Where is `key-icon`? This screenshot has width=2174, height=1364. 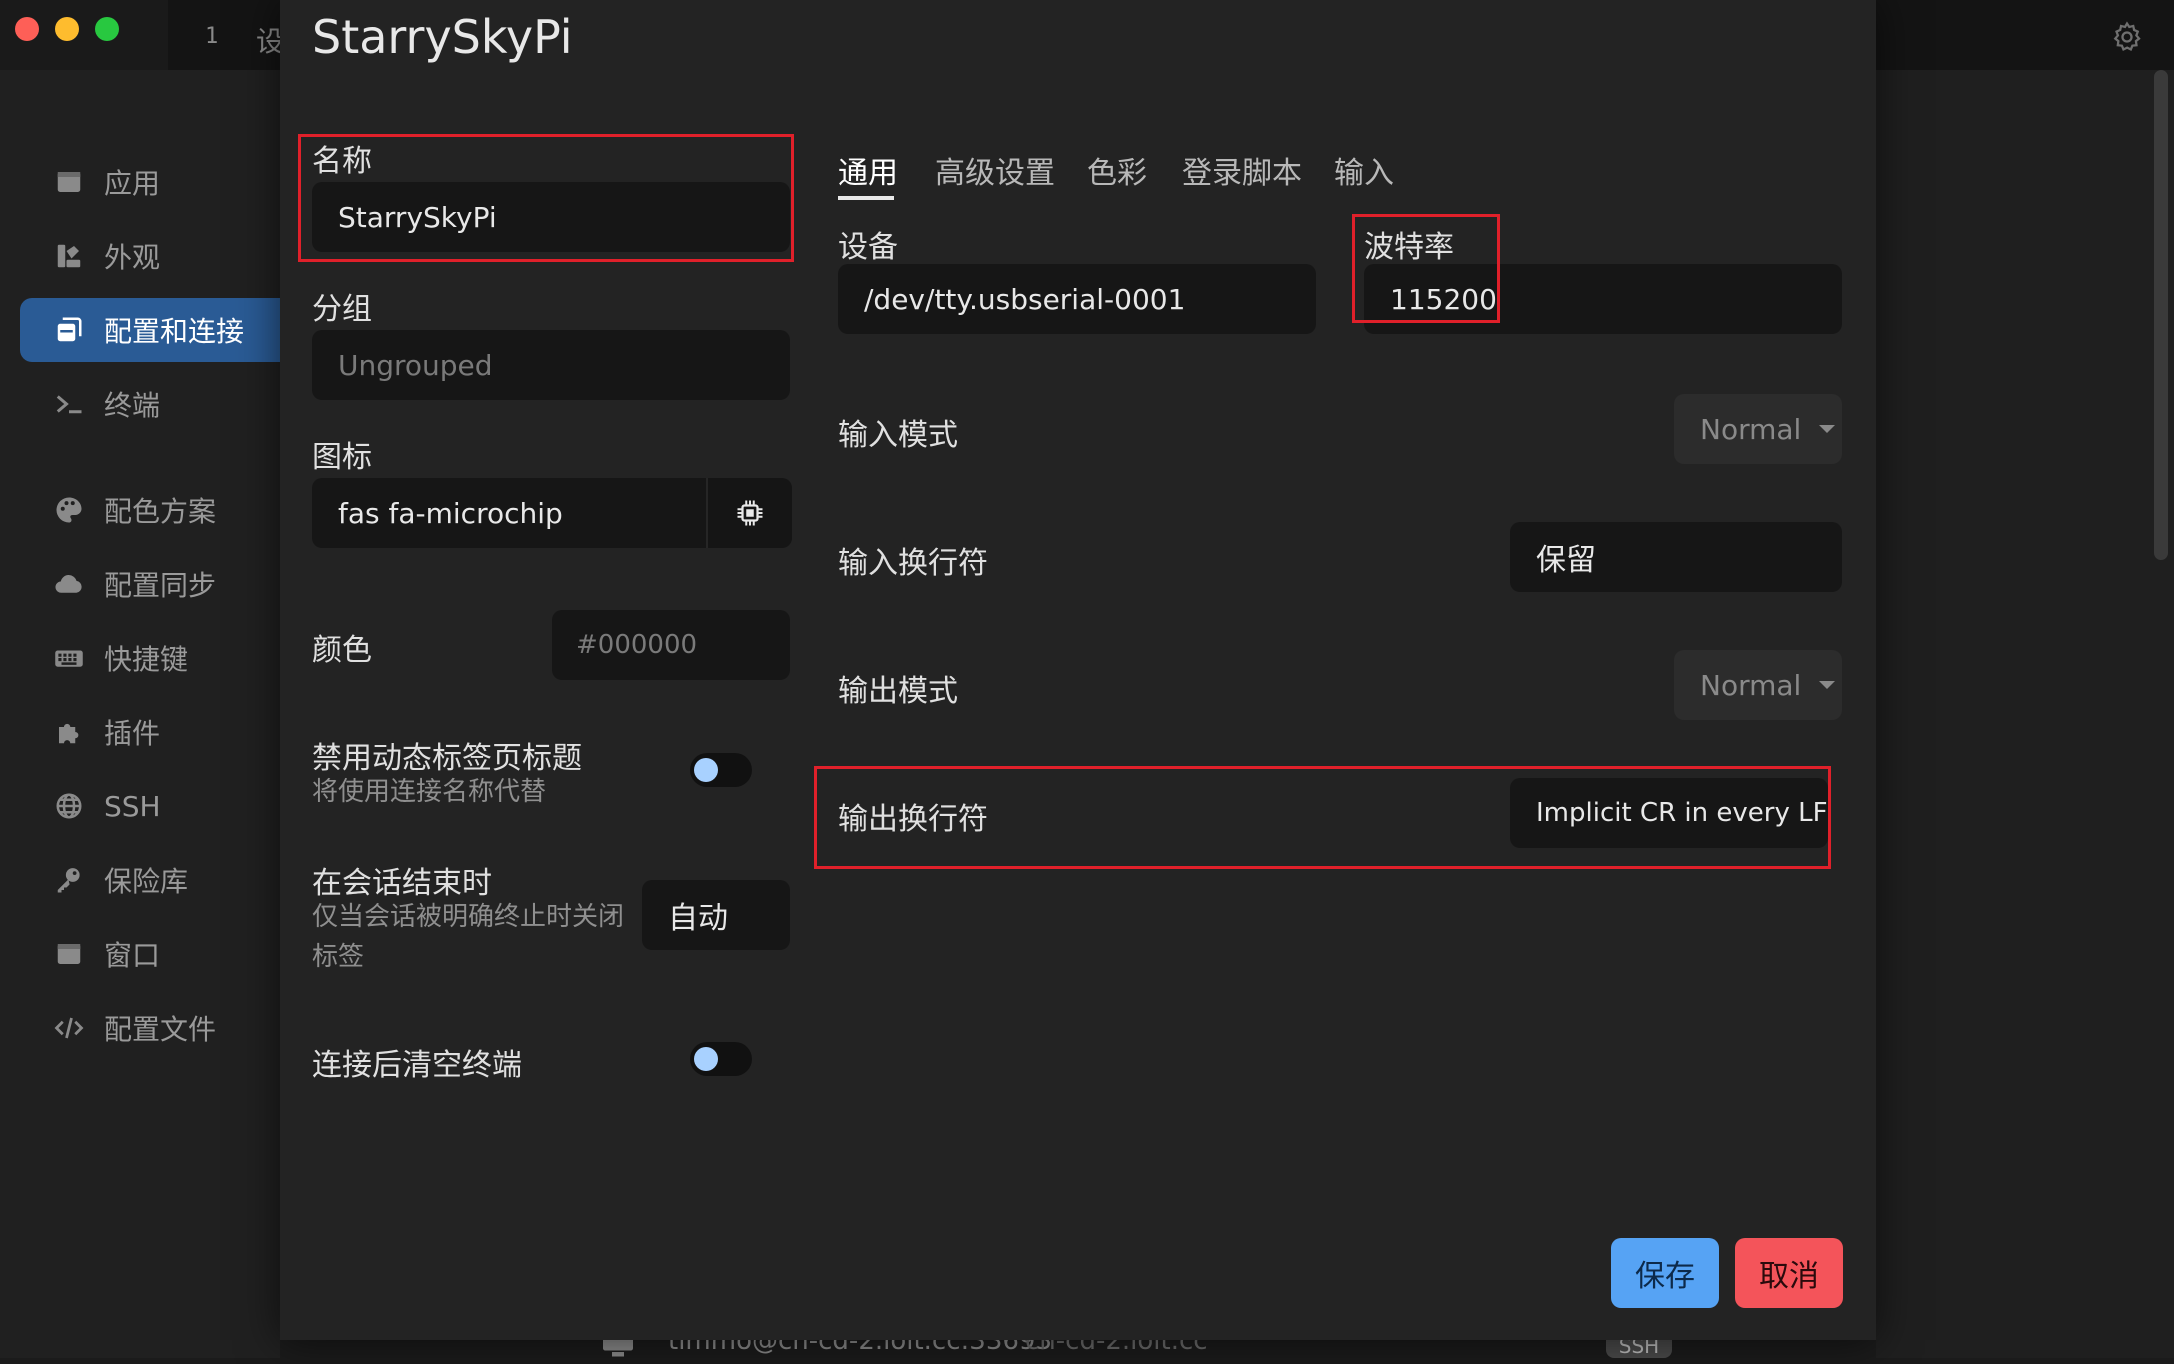 key-icon is located at coordinates (69, 880).